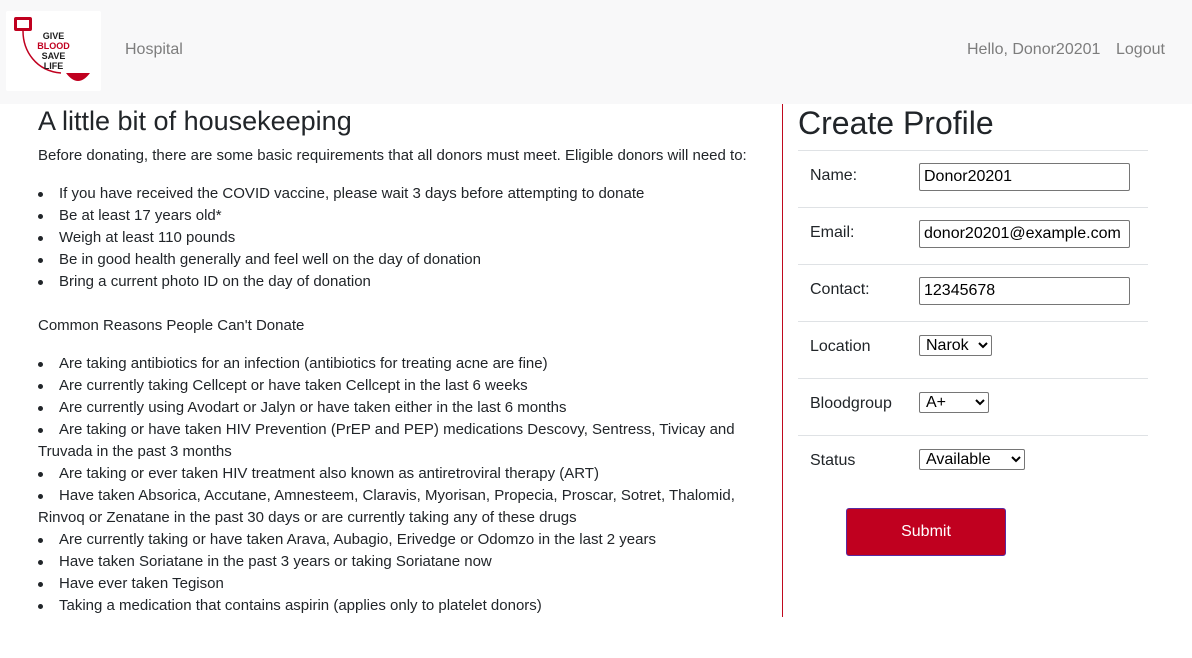 The height and width of the screenshot is (658, 1192). Describe the element at coordinates (393, 216) in the screenshot. I see `list-item: Be at least 17 years old*` at that location.